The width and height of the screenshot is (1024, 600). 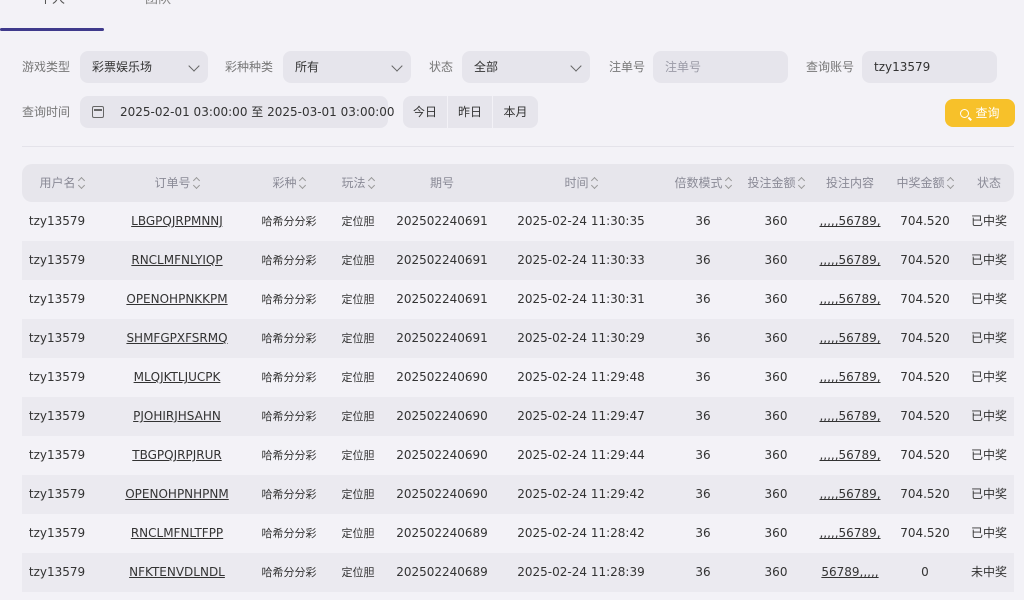 I want to click on chevron-down-icon, so click(x=397, y=66).